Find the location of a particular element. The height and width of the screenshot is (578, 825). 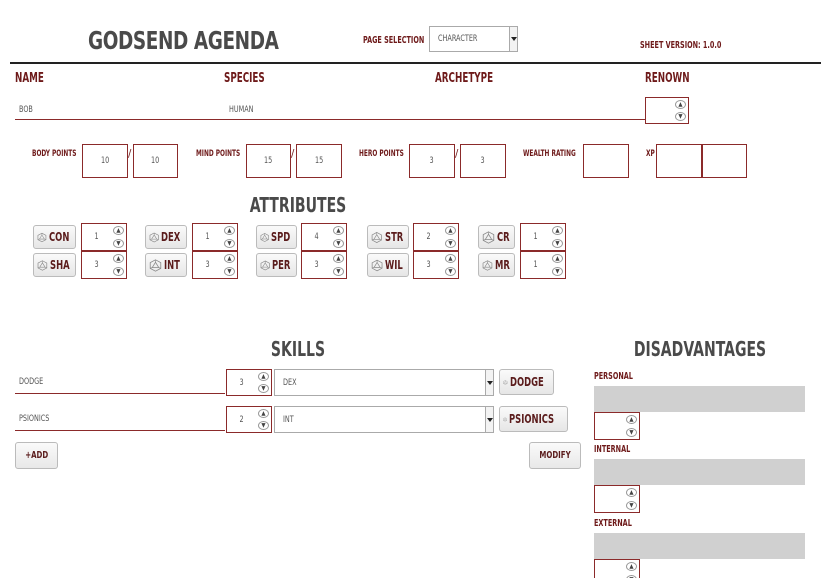

roll-int-button: INT is located at coordinates (166, 265).